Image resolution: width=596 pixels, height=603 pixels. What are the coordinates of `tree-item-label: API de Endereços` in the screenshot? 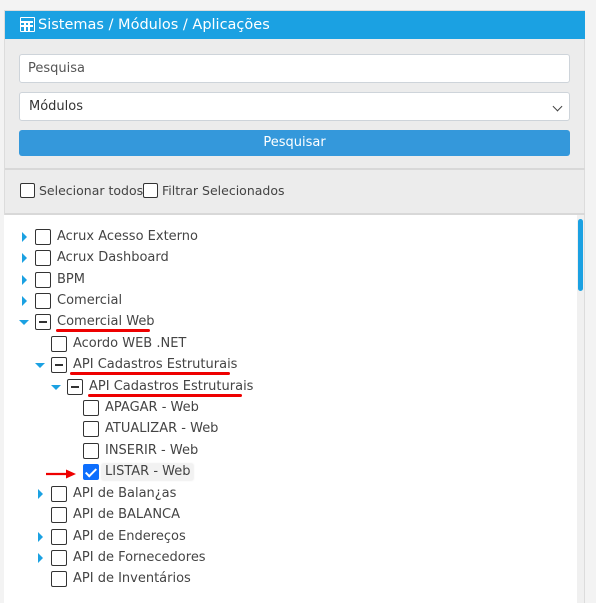 It's located at (129, 536).